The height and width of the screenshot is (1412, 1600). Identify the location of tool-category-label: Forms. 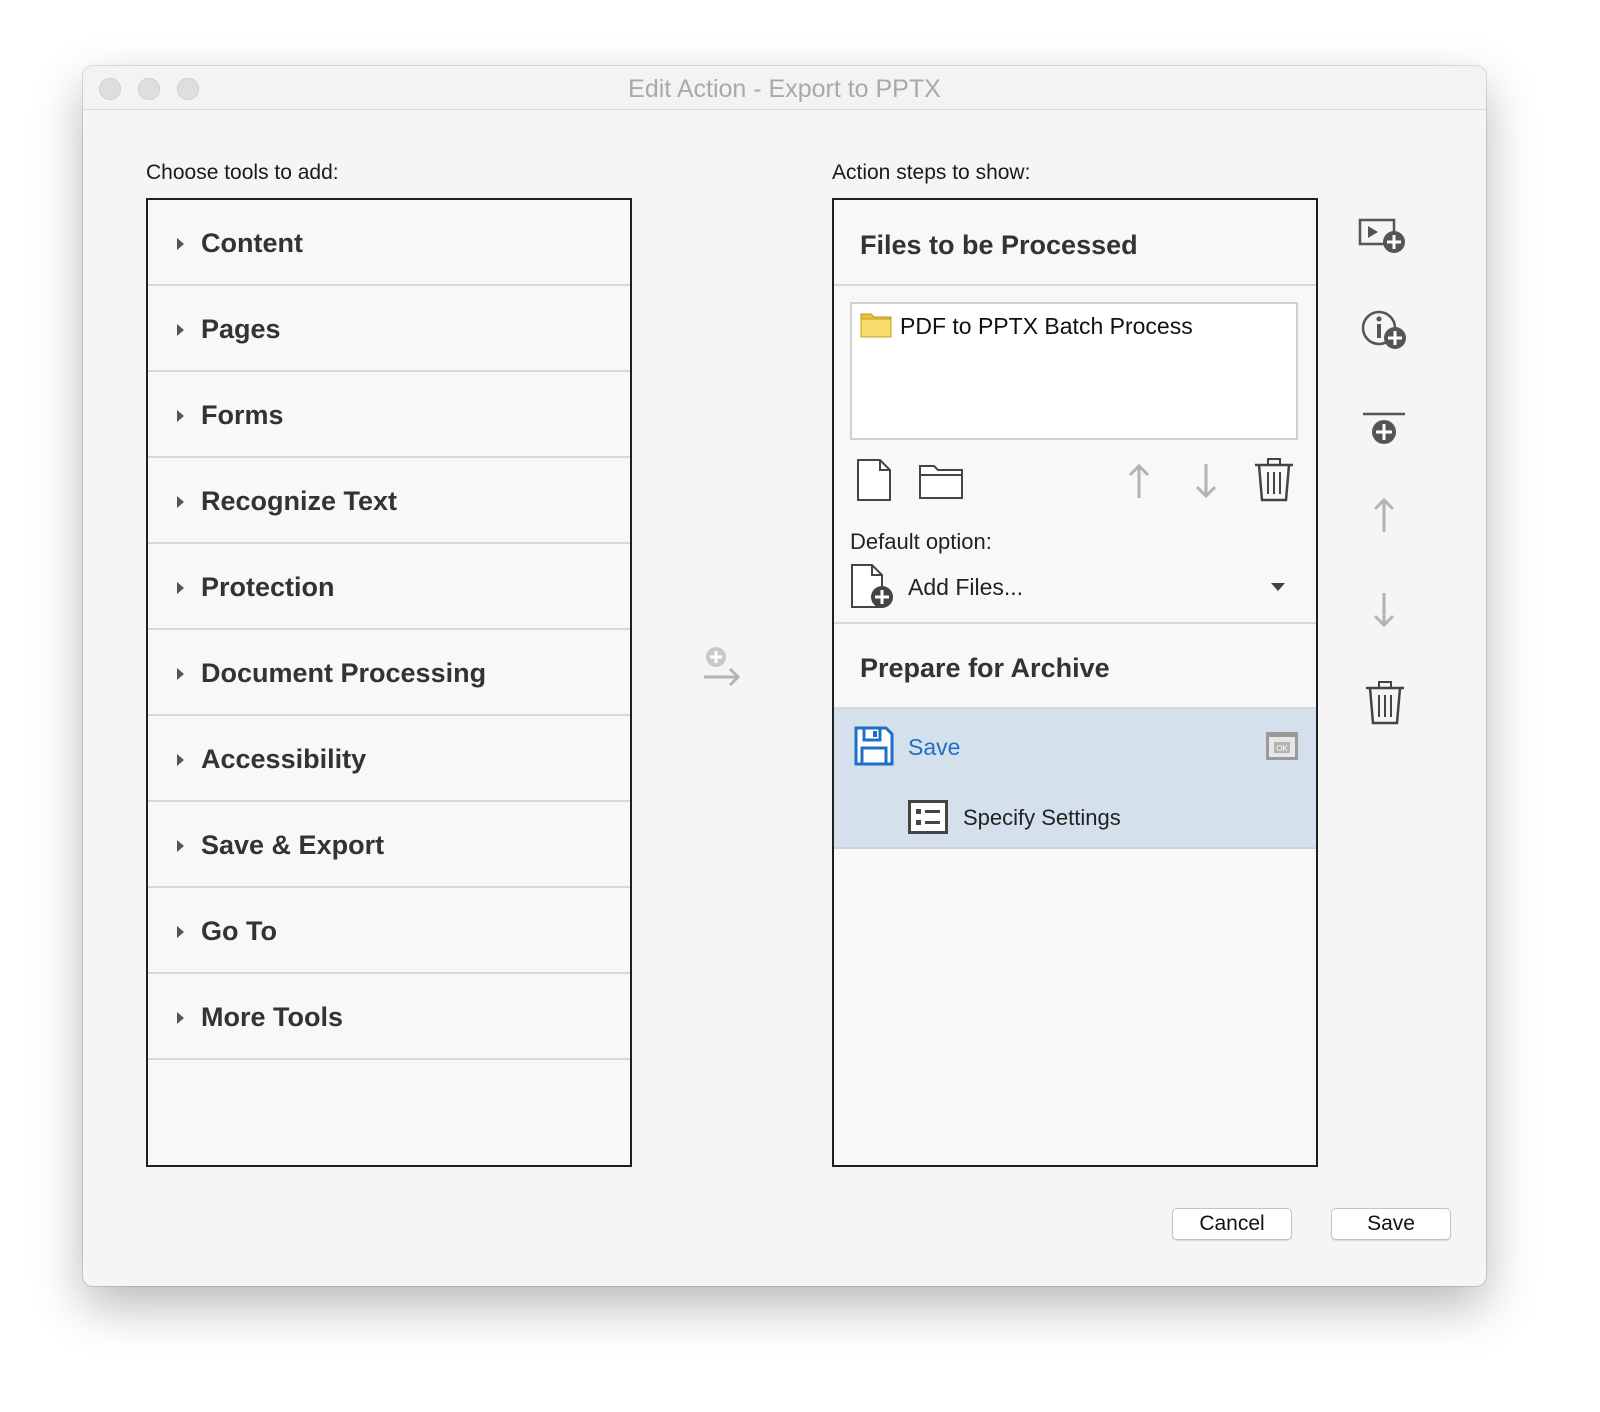
(242, 415).